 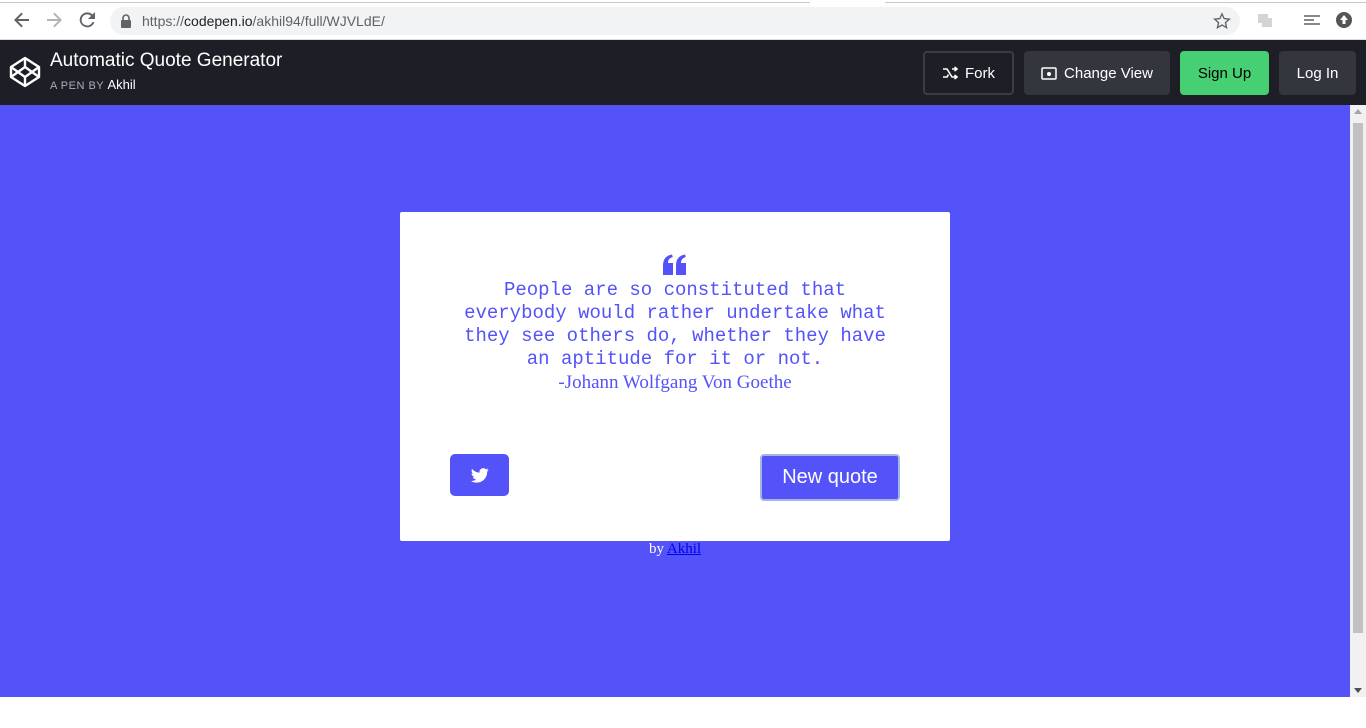 What do you see at coordinates (126, 21) in the screenshot?
I see `lock-icon` at bounding box center [126, 21].